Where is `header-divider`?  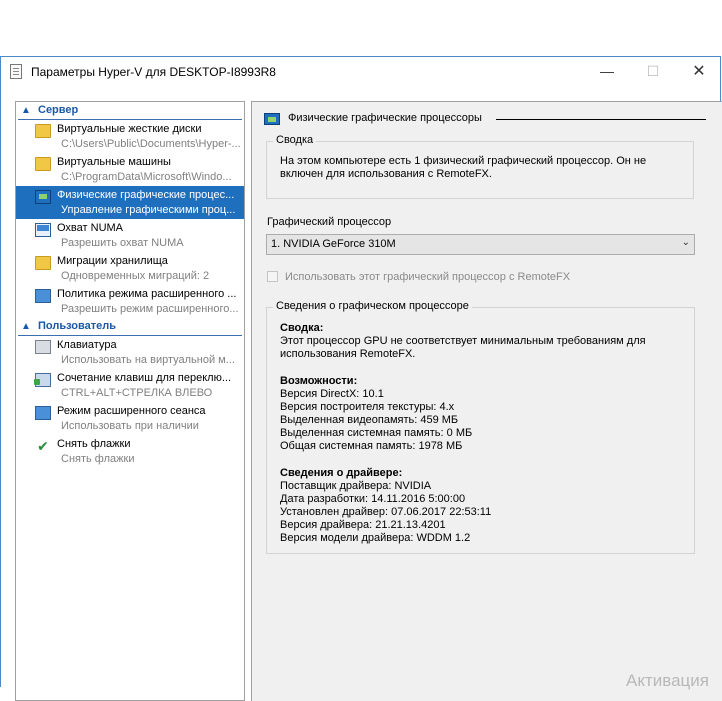 header-divider is located at coordinates (601, 119).